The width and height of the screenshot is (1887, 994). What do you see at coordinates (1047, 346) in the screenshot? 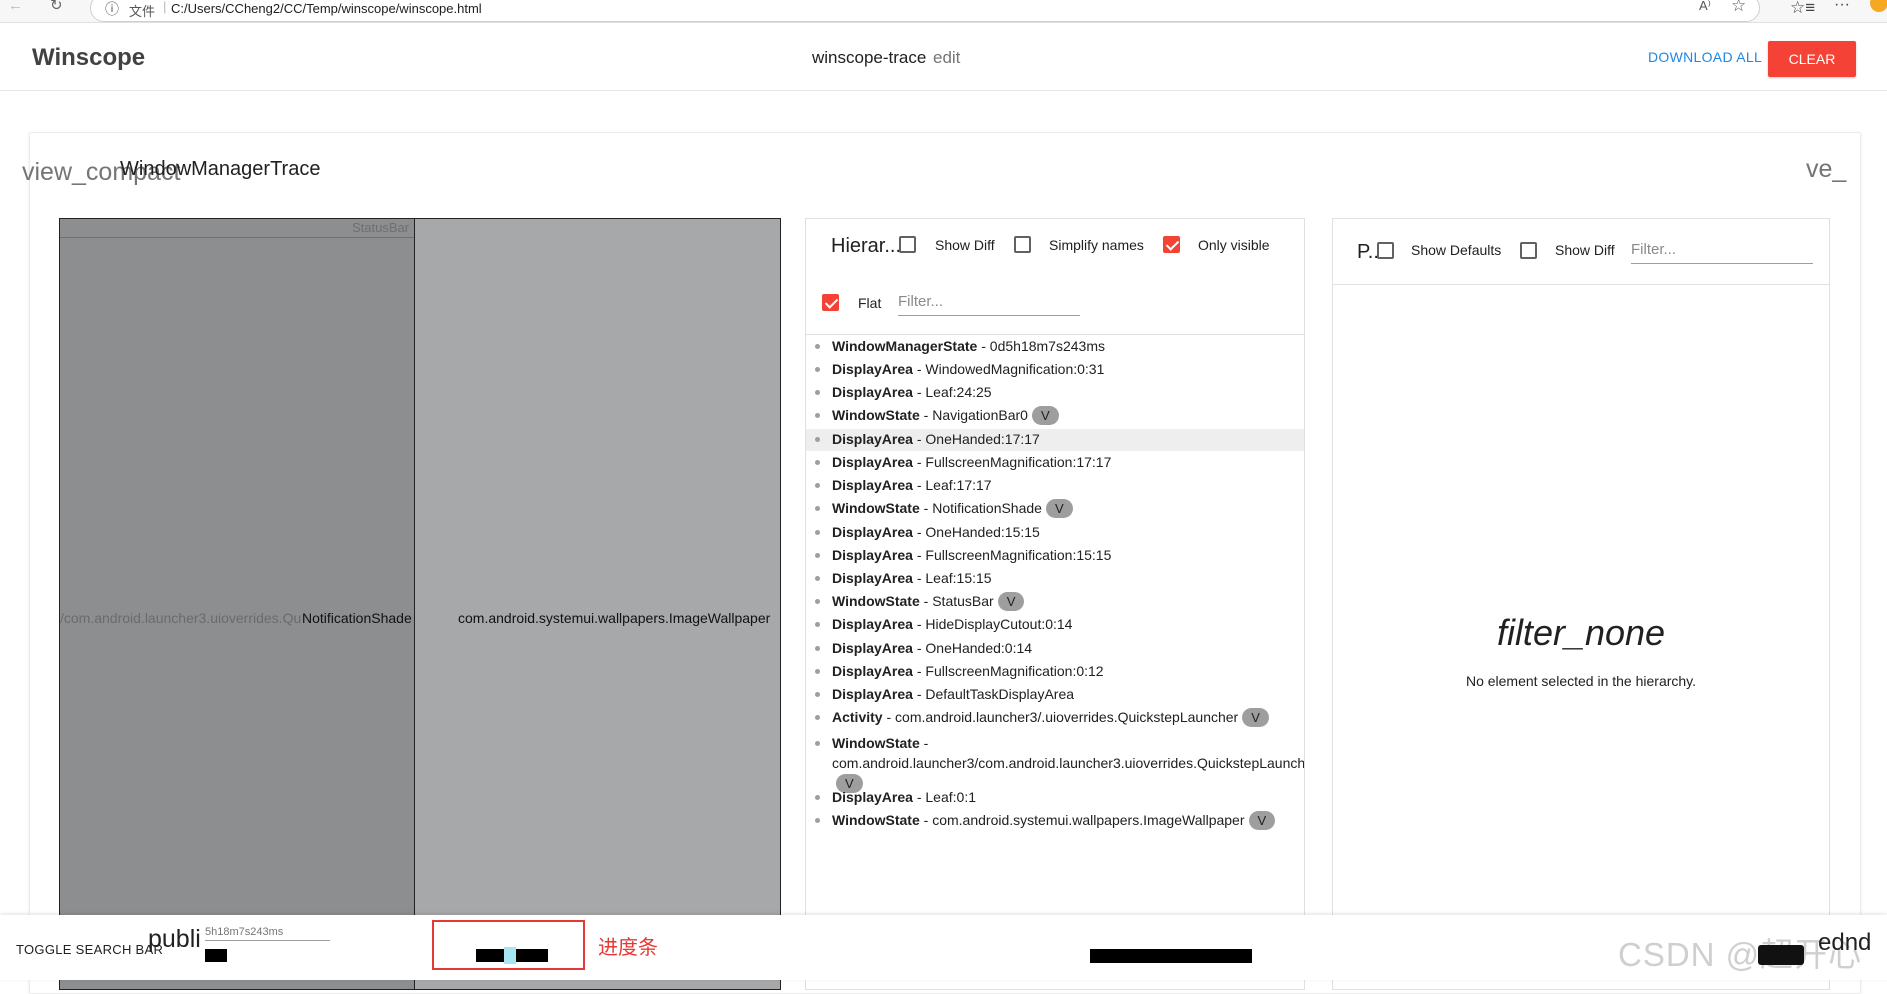
I see `node-name: 0d5h18m7s243ms` at bounding box center [1047, 346].